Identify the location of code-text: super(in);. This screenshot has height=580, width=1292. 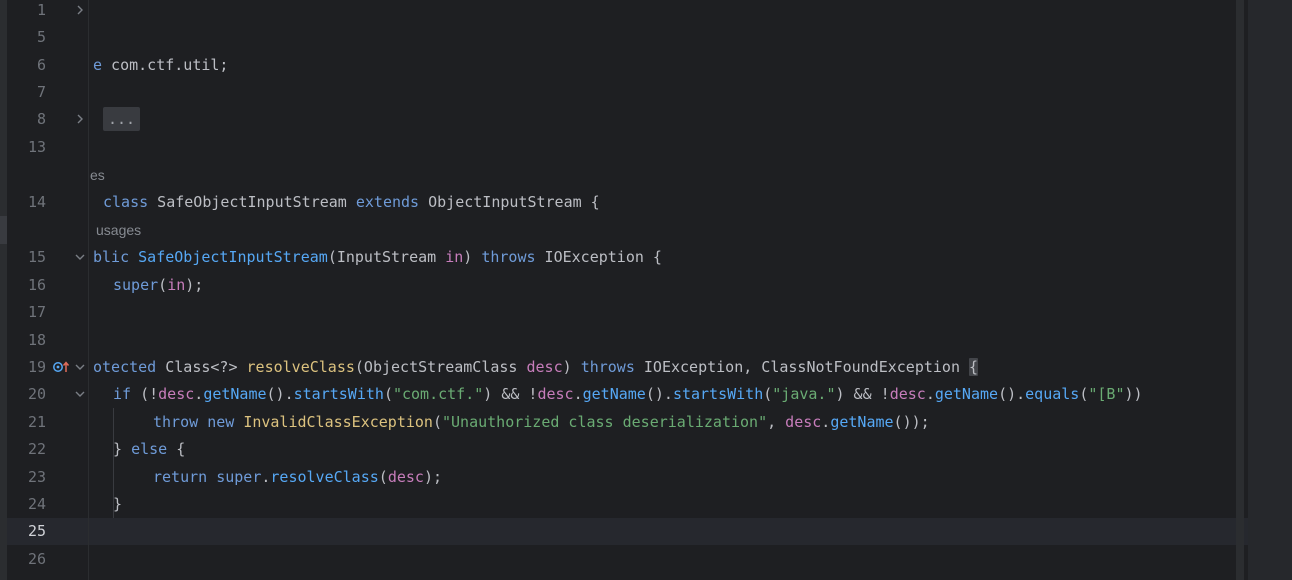
(158, 285).